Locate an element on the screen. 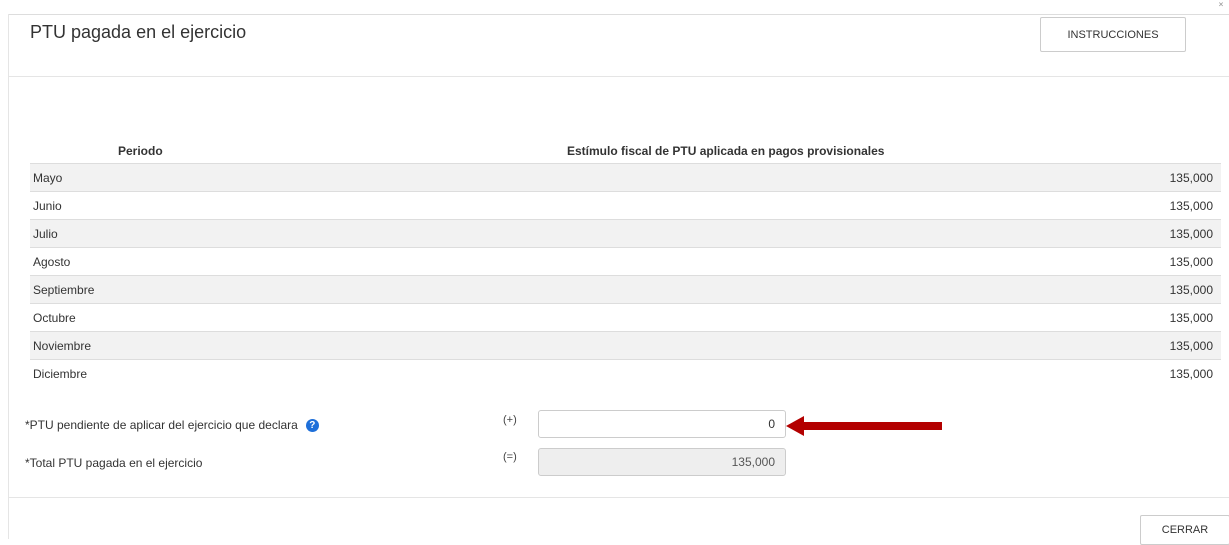 Image resolution: width=1229 pixels, height=545 pixels. instructions-button: INSTRUCCIONES is located at coordinates (1113, 34).